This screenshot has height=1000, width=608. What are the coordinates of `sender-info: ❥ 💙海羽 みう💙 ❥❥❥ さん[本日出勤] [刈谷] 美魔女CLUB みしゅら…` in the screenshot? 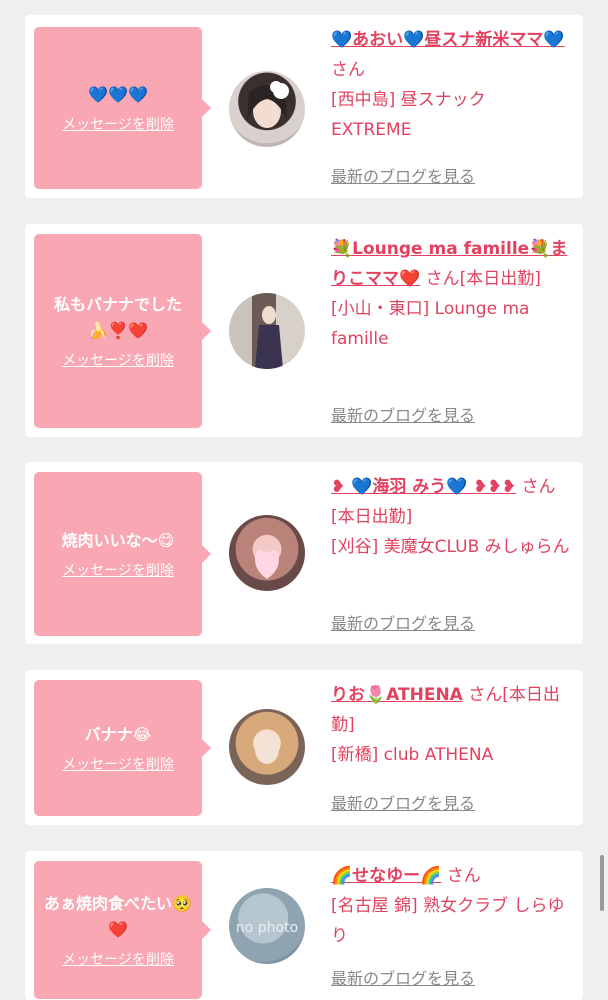 It's located at (451, 517).